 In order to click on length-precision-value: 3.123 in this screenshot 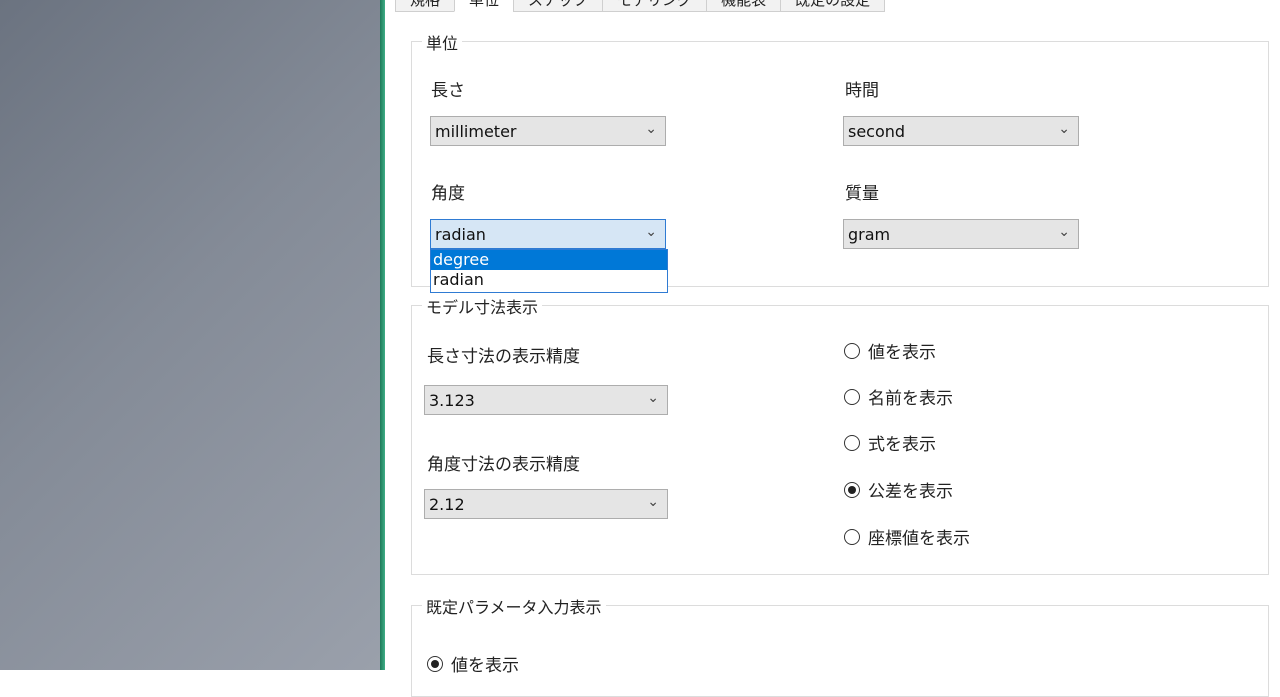, I will do `click(452, 400)`.